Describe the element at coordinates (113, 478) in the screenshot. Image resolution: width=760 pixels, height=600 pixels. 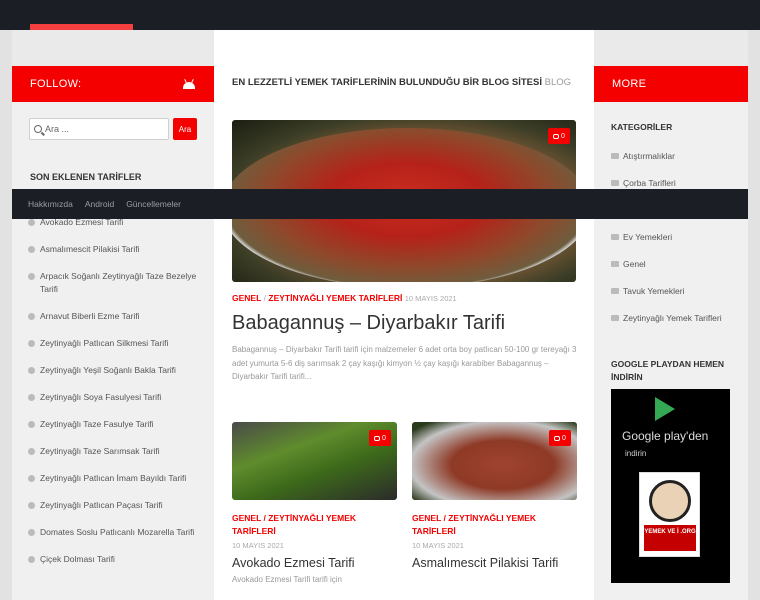
I see `recent-link: Zeytinyağlı Patlıcan İmam Bayıldı Tarifi` at that location.